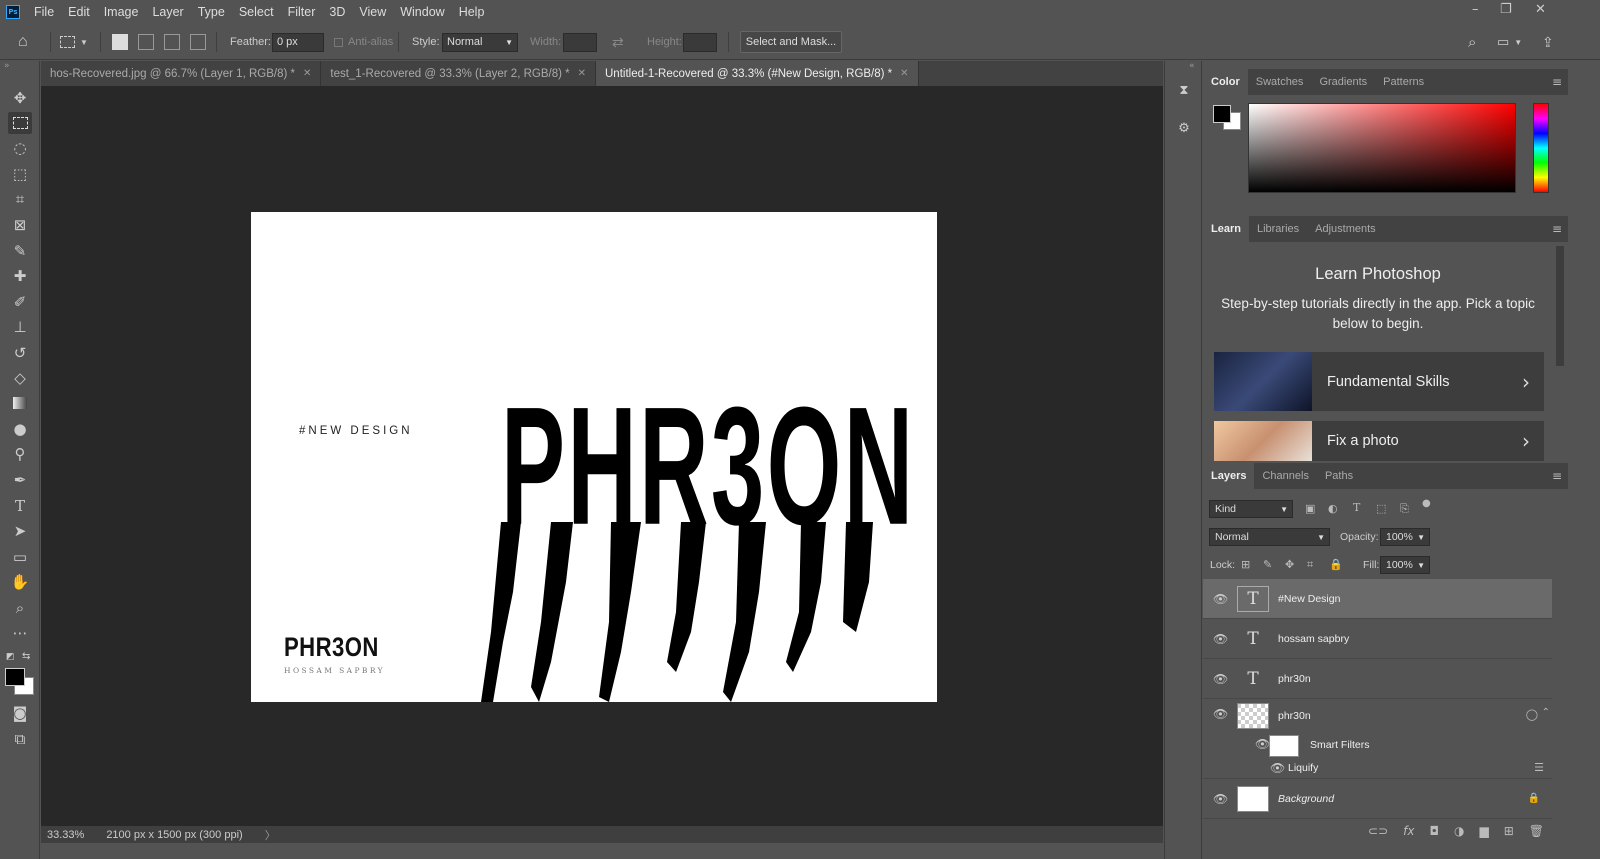 Image resolution: width=1600 pixels, height=859 pixels. What do you see at coordinates (1333, 508) in the screenshot?
I see `filter-adjustment-icon: ◐` at bounding box center [1333, 508].